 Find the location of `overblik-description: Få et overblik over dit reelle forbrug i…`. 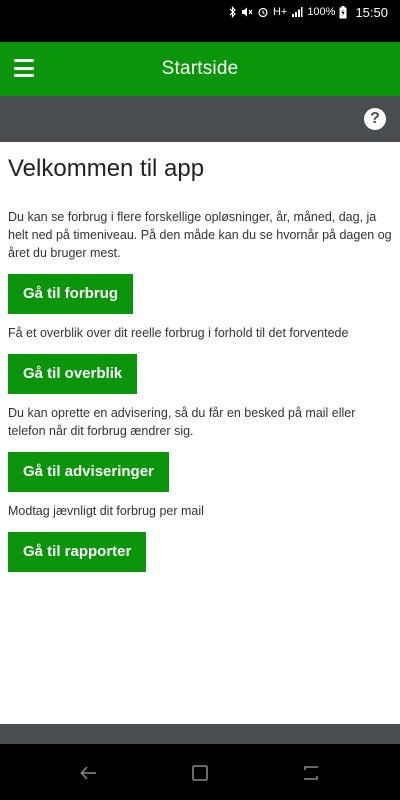

overblik-description: Få et overblik over dit reelle forbrug i… is located at coordinates (178, 333).